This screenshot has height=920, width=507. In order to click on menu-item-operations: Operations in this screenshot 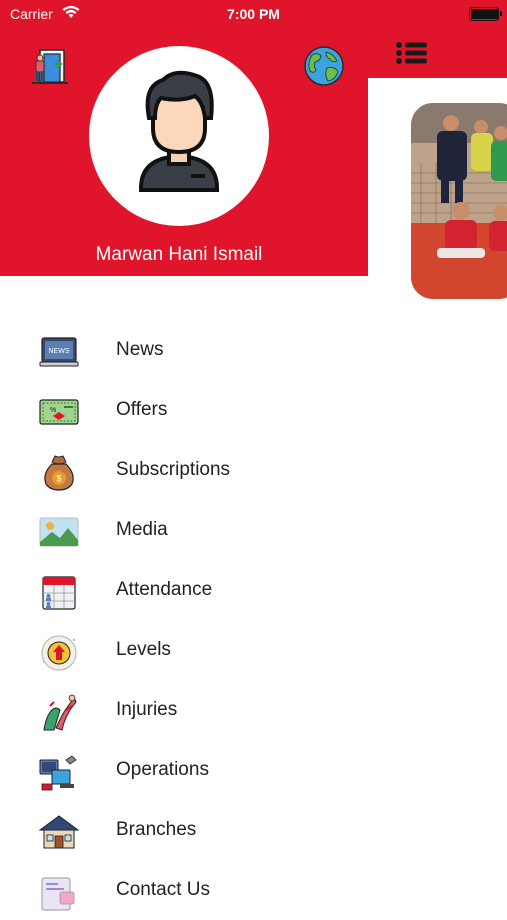, I will do `click(184, 770)`.